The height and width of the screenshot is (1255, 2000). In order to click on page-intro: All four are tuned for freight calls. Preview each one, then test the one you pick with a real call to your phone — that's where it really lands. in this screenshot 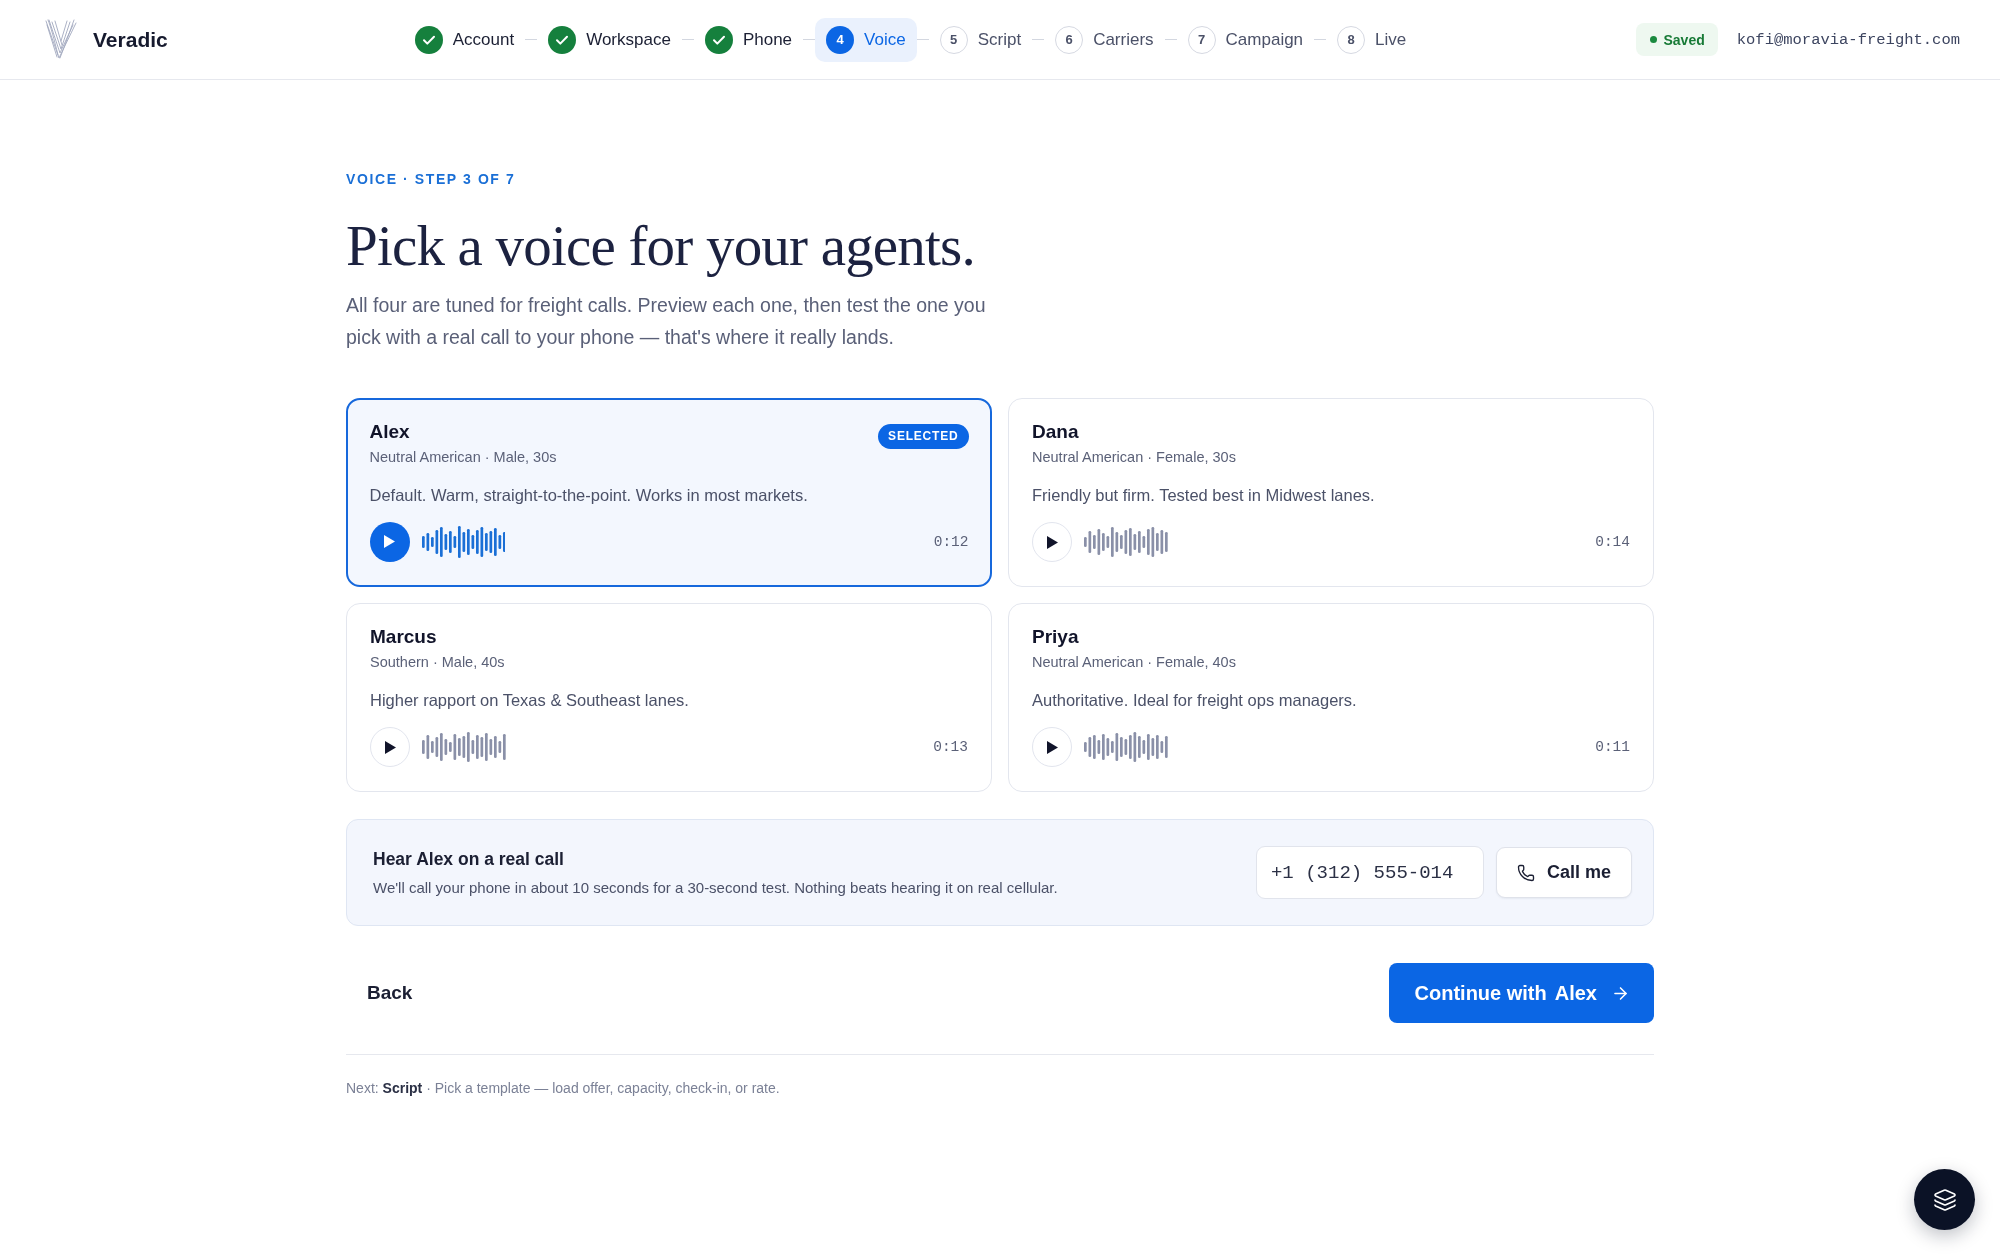, I will do `click(666, 321)`.